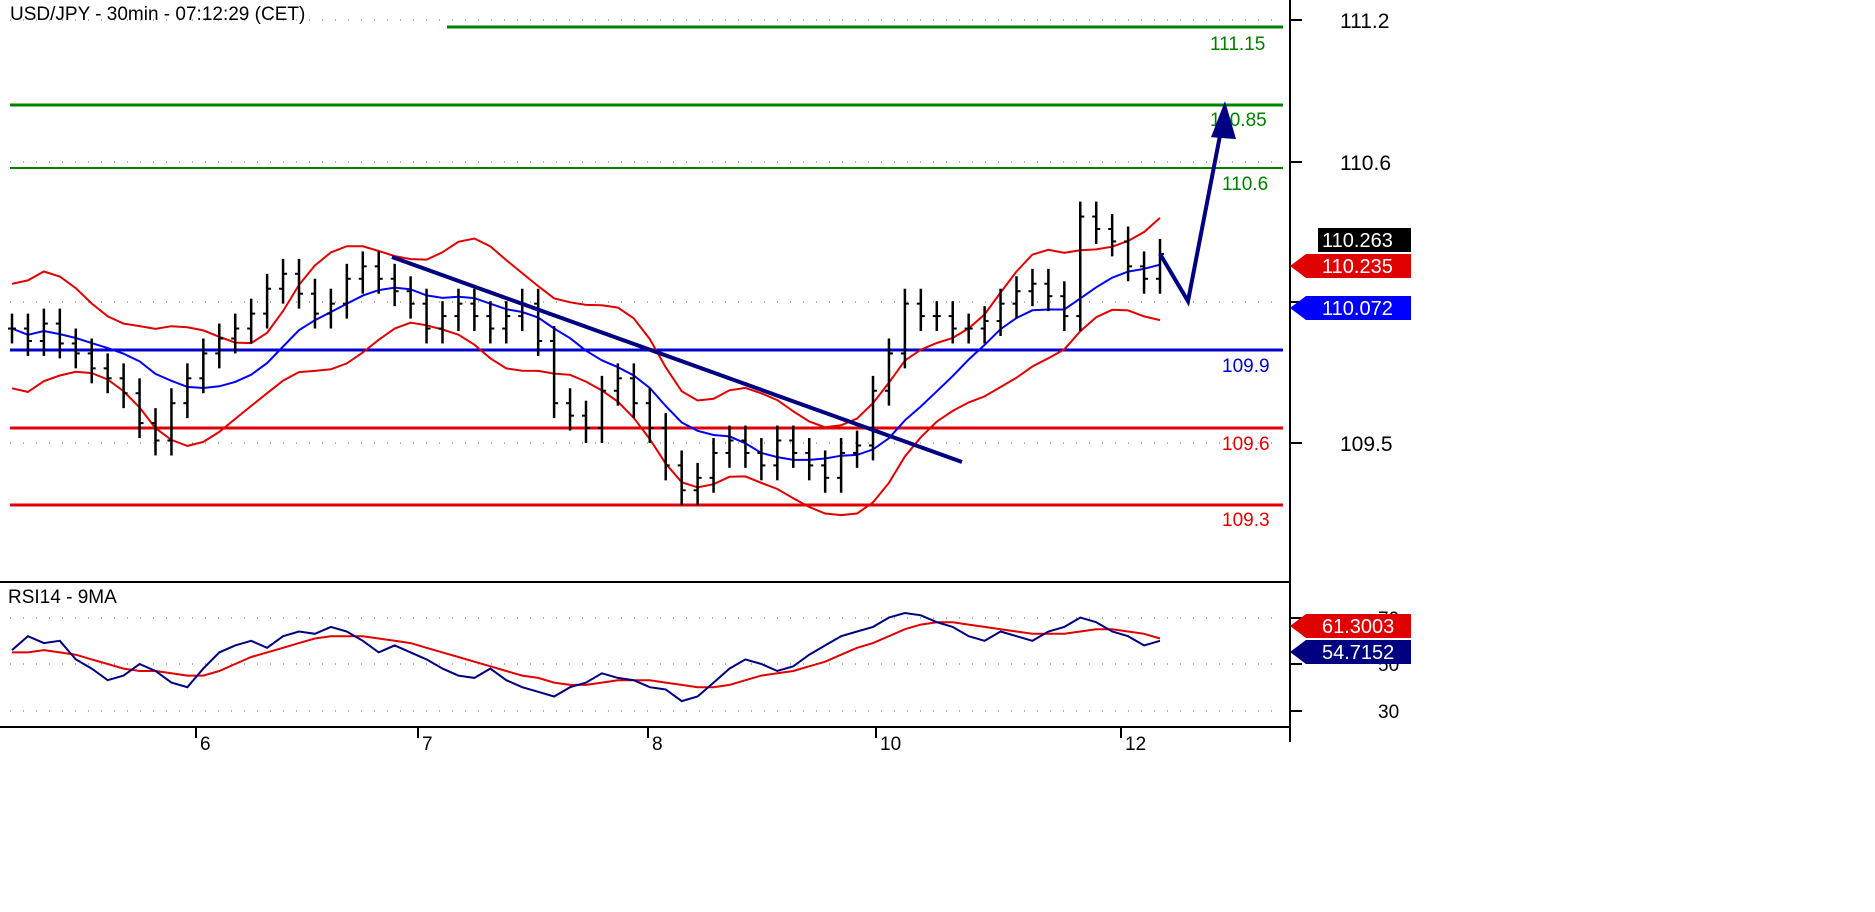 This screenshot has height=912, width=1875. What do you see at coordinates (62, 597) in the screenshot?
I see `rsi-title: RSI14 - 9MA` at bounding box center [62, 597].